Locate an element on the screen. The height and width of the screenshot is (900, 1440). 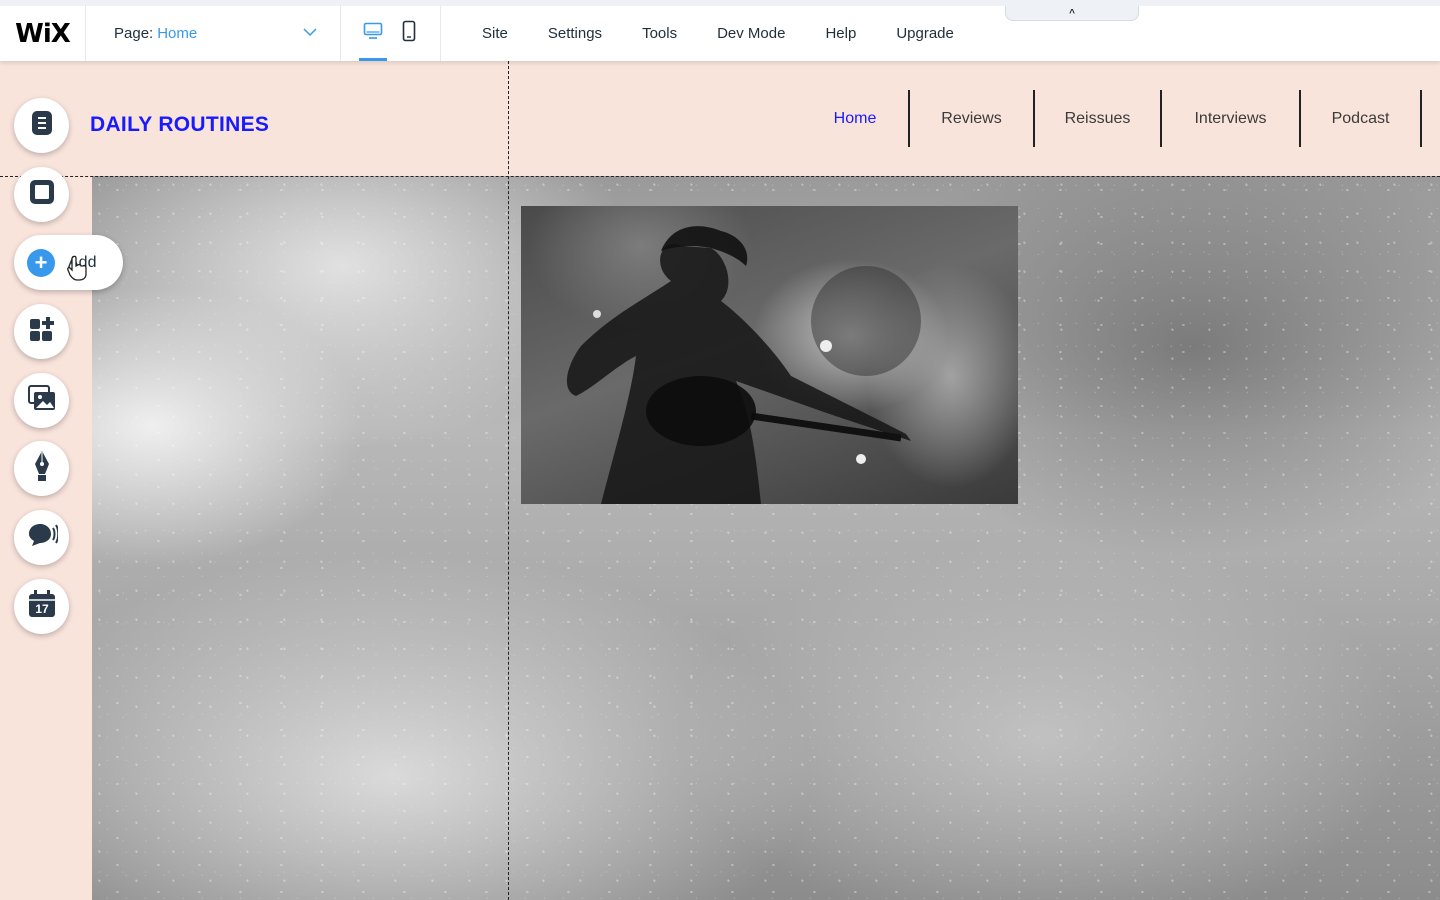
add-apps-icon is located at coordinates (42, 331).